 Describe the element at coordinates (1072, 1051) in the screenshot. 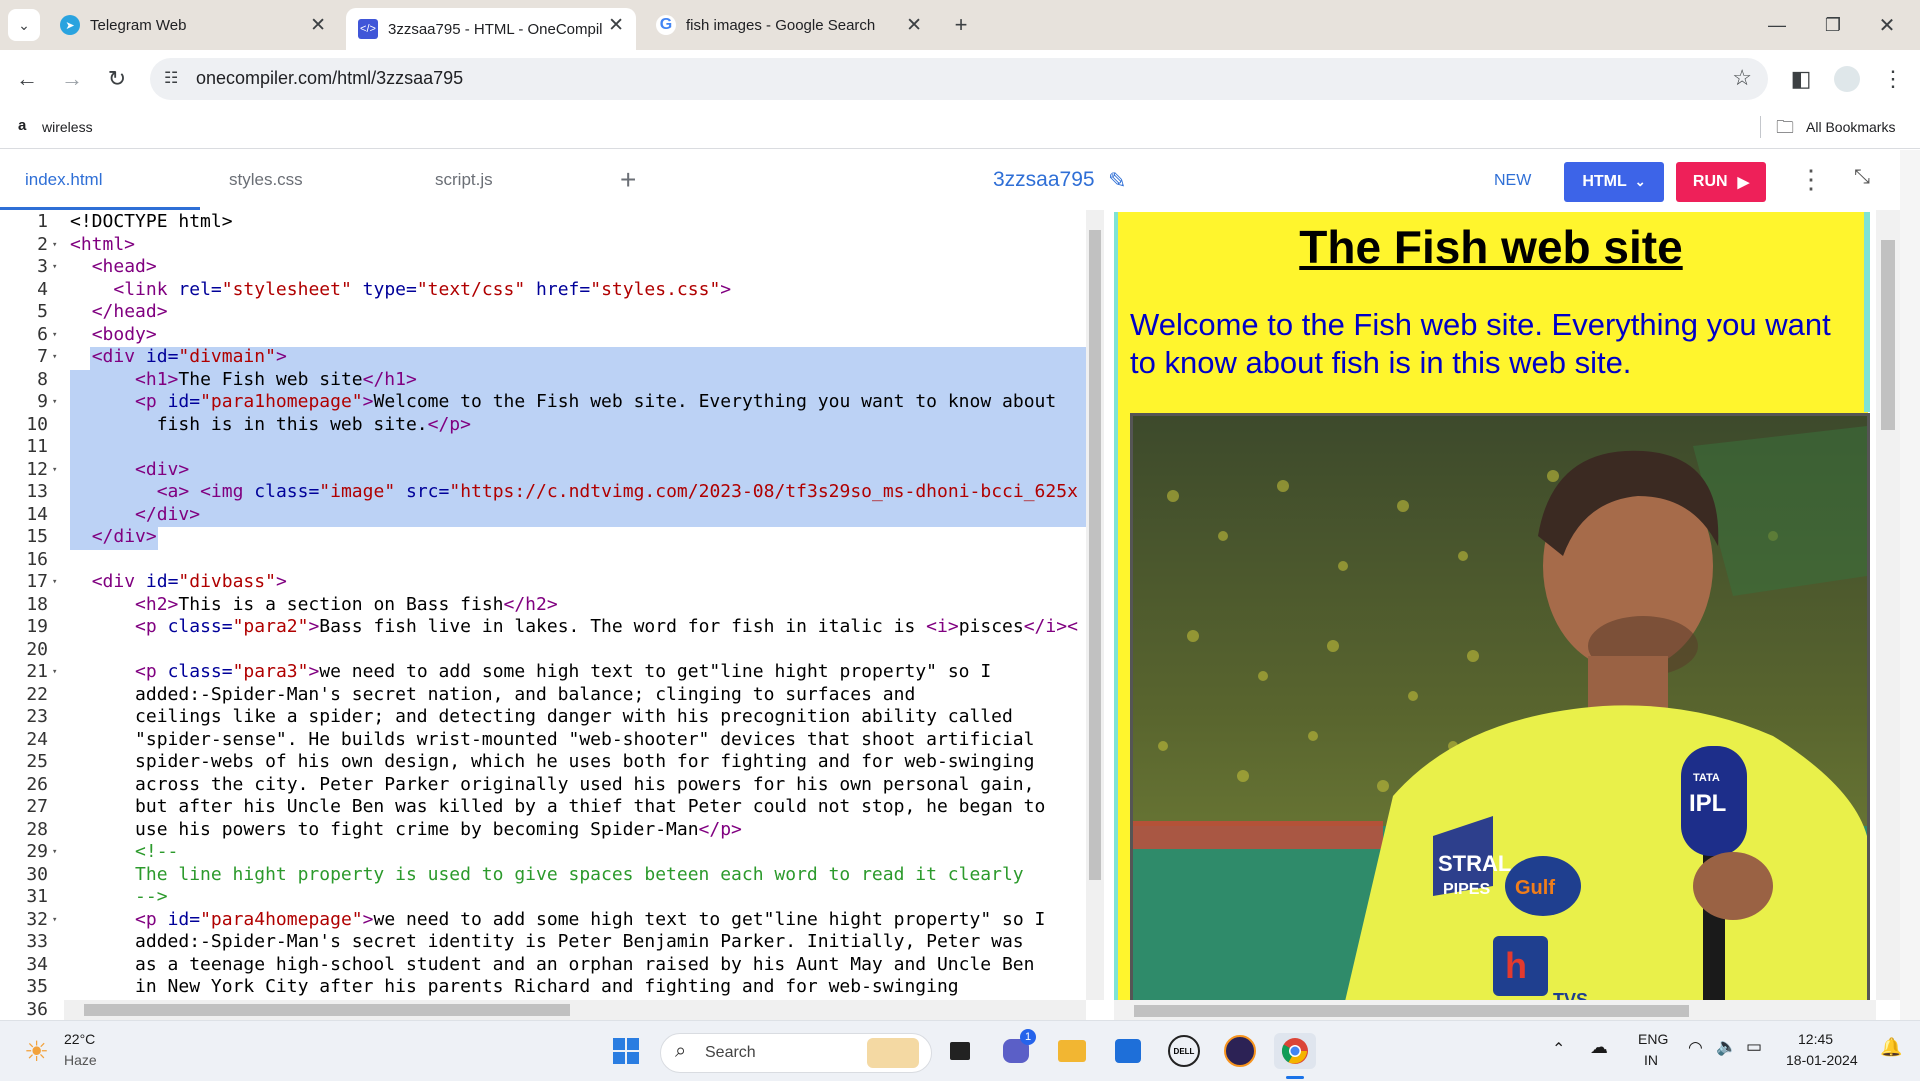

I see `file-explorer-icon` at that location.